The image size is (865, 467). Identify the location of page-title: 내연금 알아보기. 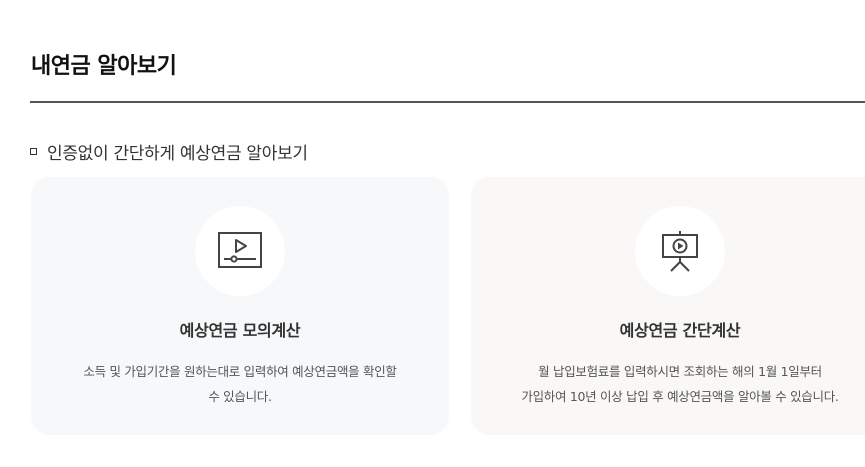
(104, 66).